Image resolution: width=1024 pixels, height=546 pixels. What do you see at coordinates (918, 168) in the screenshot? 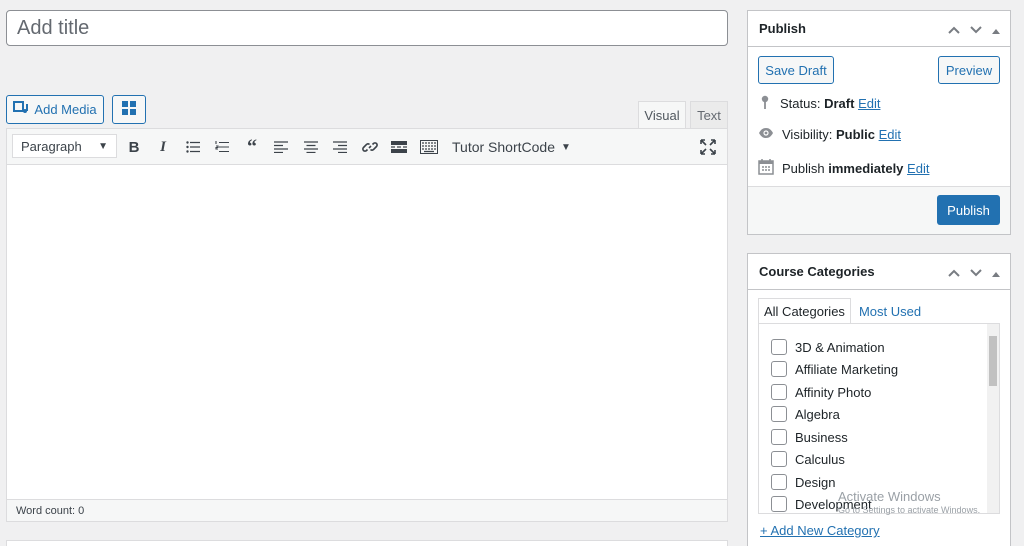
I see `edit-schedule-link: Edit` at bounding box center [918, 168].